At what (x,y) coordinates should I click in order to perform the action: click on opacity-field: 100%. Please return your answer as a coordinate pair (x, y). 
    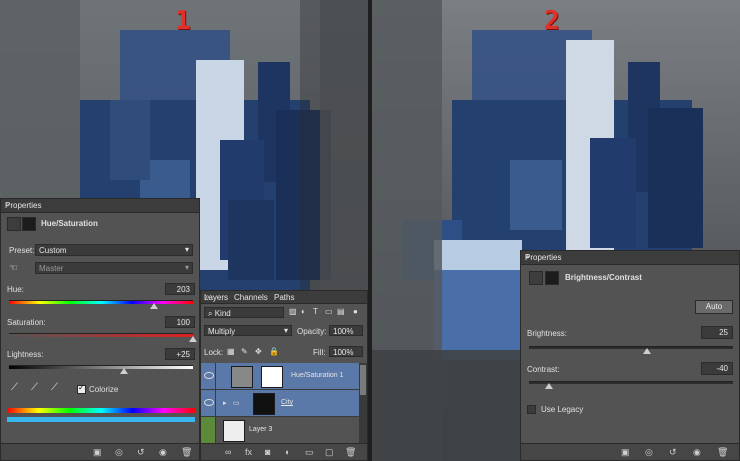
    Looking at the image, I should click on (346, 330).